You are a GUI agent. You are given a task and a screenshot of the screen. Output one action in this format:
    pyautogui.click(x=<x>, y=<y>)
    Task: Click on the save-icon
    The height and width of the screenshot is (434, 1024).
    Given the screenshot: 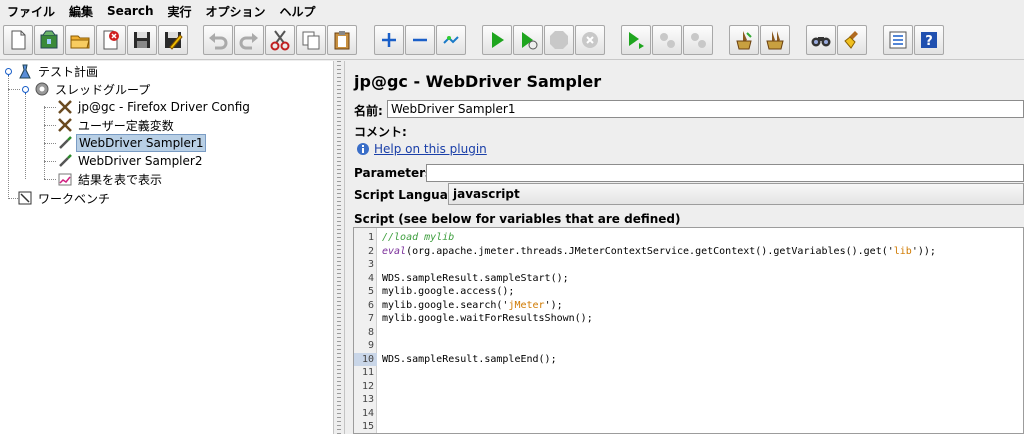 What is the action you would take?
    pyautogui.click(x=142, y=40)
    